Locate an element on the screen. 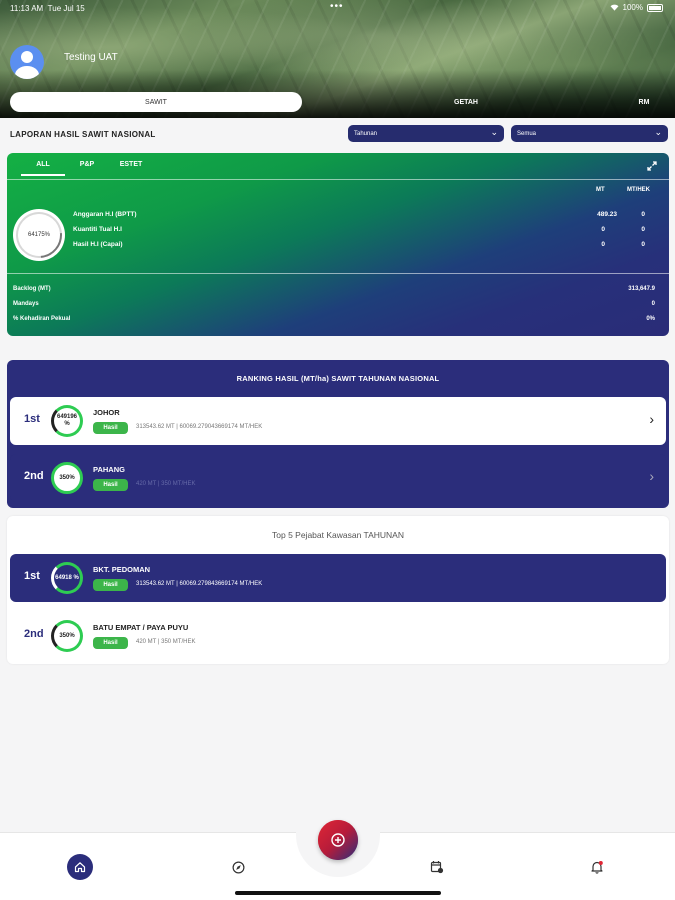 The image size is (675, 900). period-select: Tahunan ⌄ is located at coordinates (426, 133).